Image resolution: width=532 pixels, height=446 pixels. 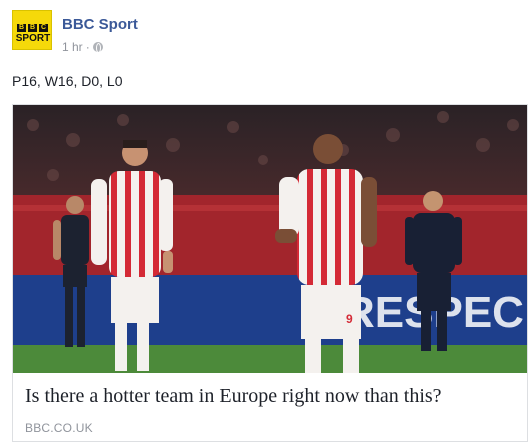 I want to click on bbc-logo-letter: C, so click(x=43, y=28).